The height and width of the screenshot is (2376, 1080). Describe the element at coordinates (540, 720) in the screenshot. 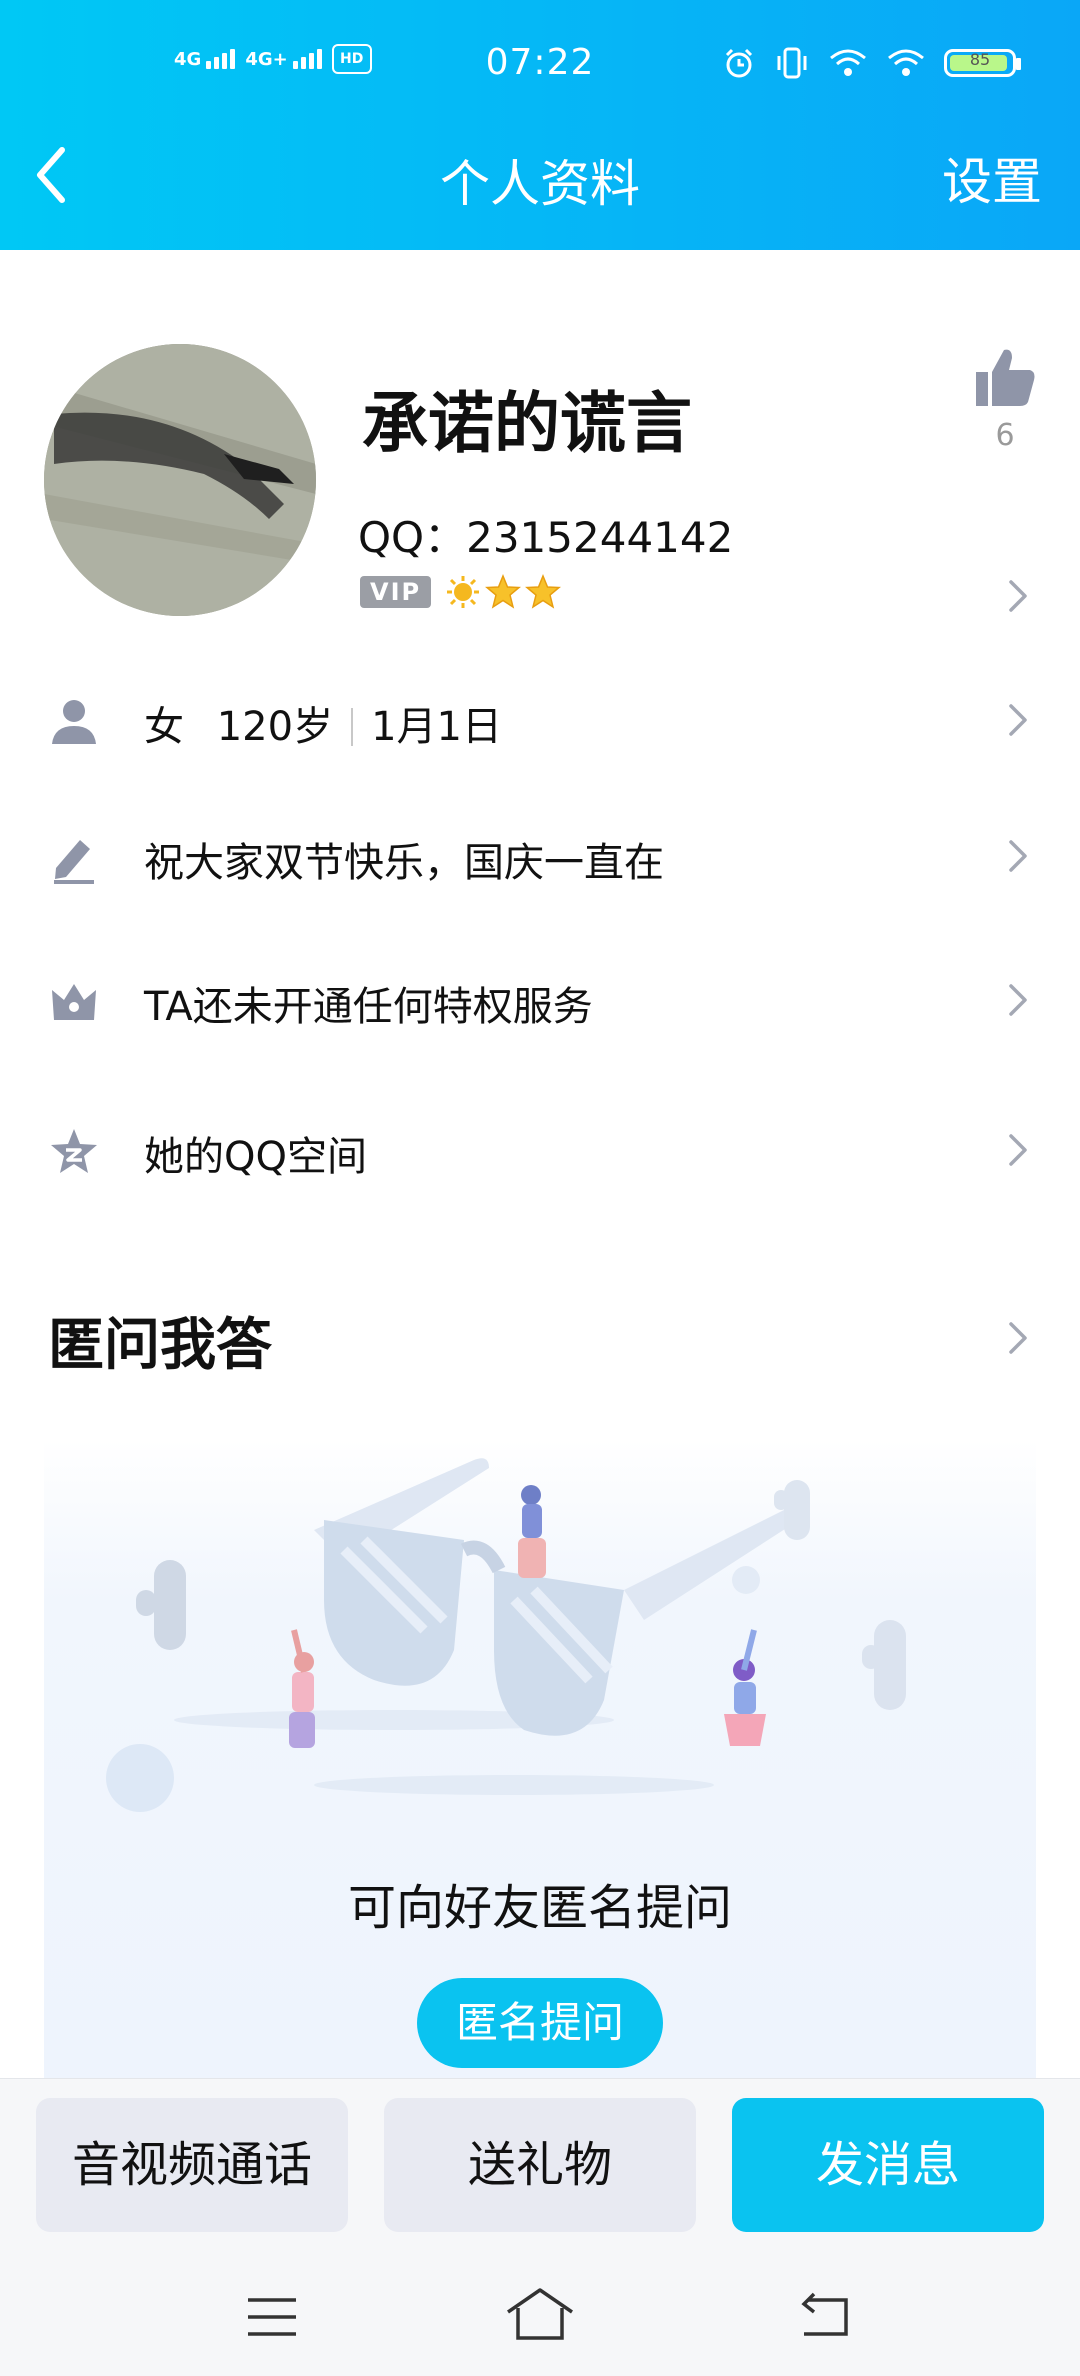

I see `basic-info-row: 女 120岁 1月1日` at that location.